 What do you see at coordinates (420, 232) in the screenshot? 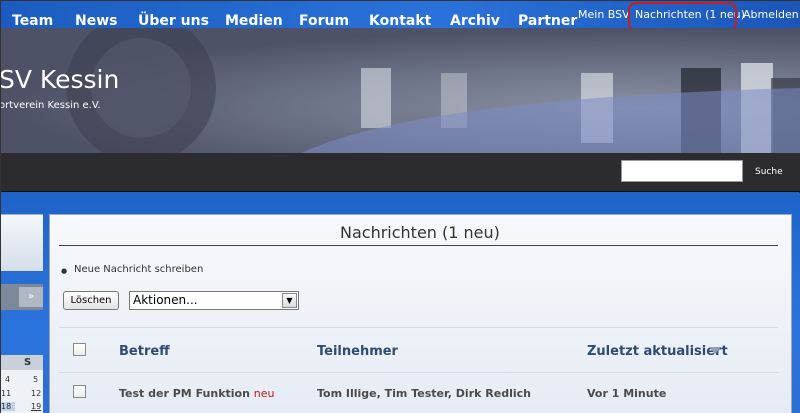
I see `page-title: Nachrichten (1 neu)` at bounding box center [420, 232].